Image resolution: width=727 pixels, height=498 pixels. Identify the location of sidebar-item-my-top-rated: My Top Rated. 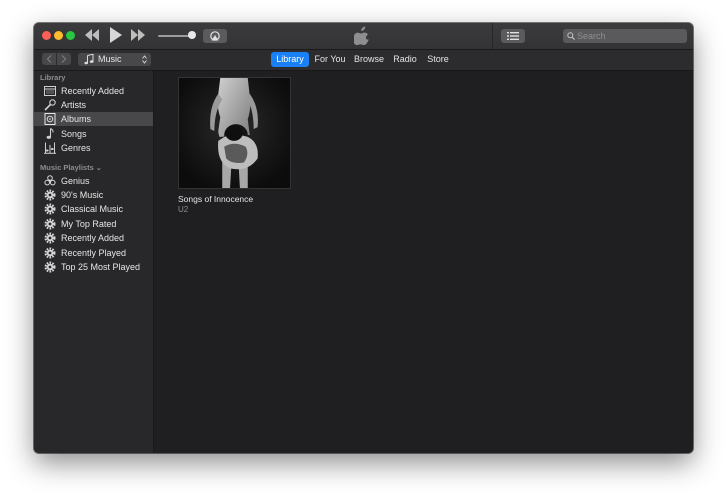
(93, 224).